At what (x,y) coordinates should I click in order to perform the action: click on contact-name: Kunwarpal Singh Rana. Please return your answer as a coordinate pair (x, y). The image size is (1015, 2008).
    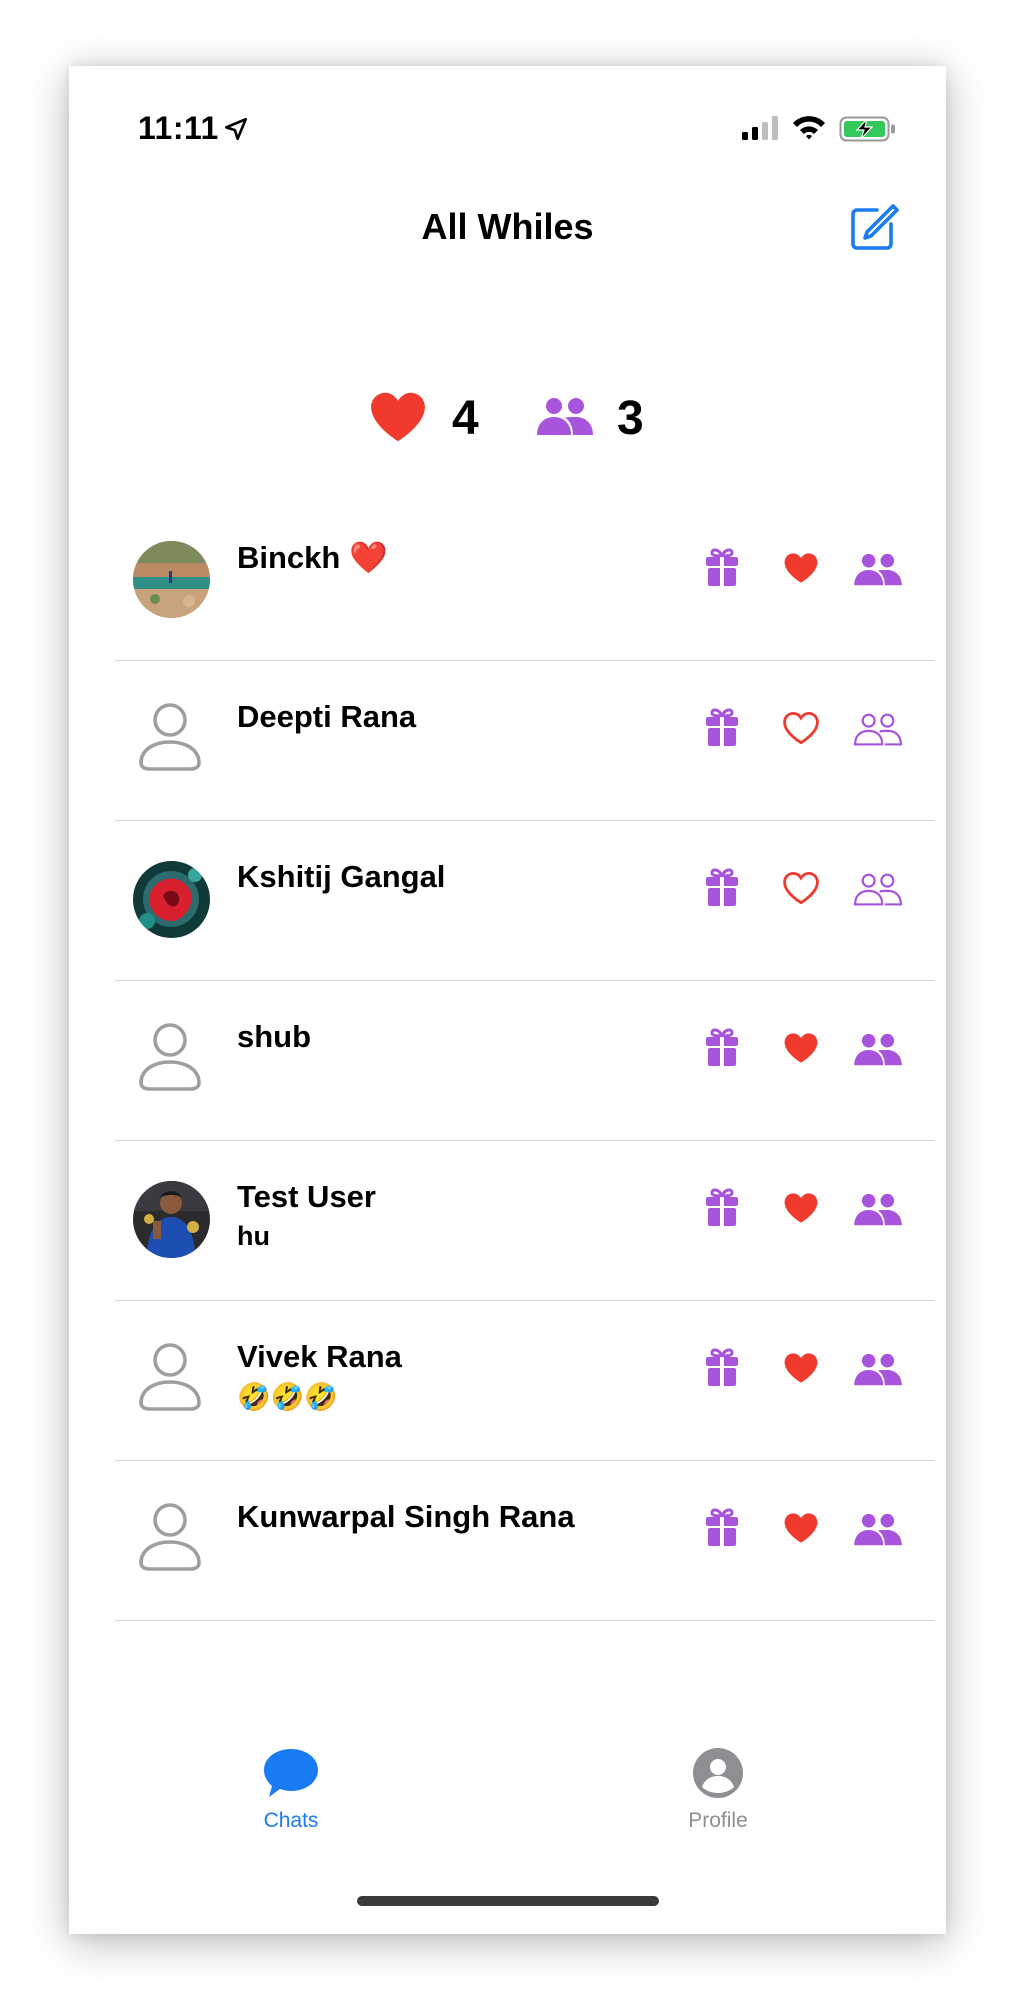
    Looking at the image, I should click on (406, 1516).